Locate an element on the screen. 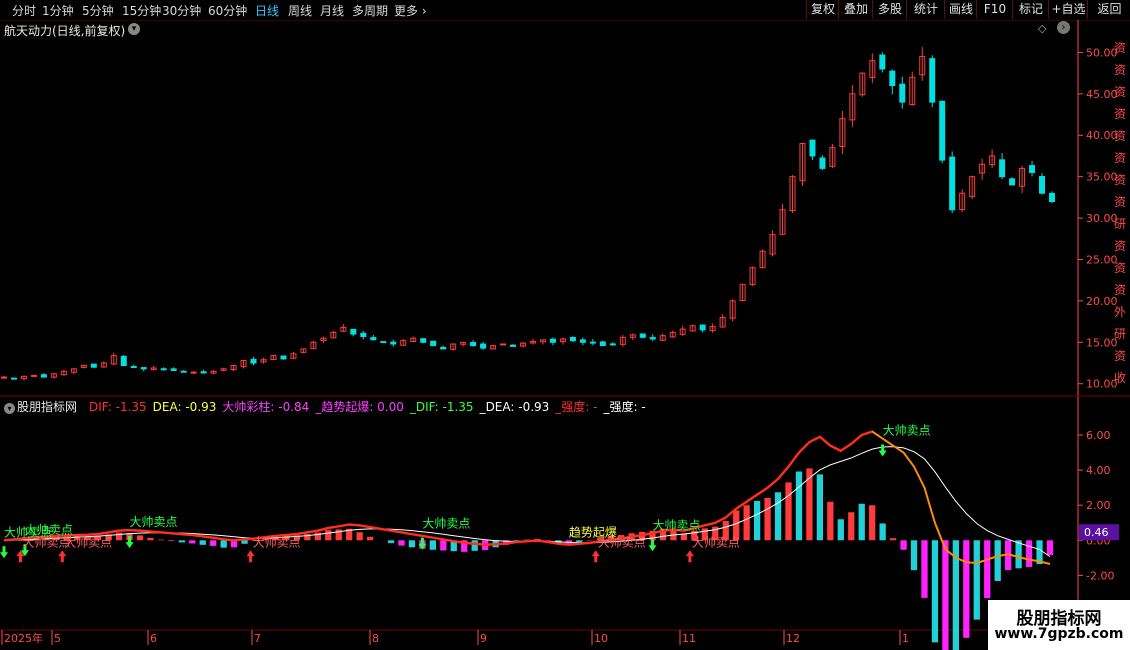 This screenshot has width=1130, height=650. indicator-tick-label: -2.00 is located at coordinates (1100, 575).